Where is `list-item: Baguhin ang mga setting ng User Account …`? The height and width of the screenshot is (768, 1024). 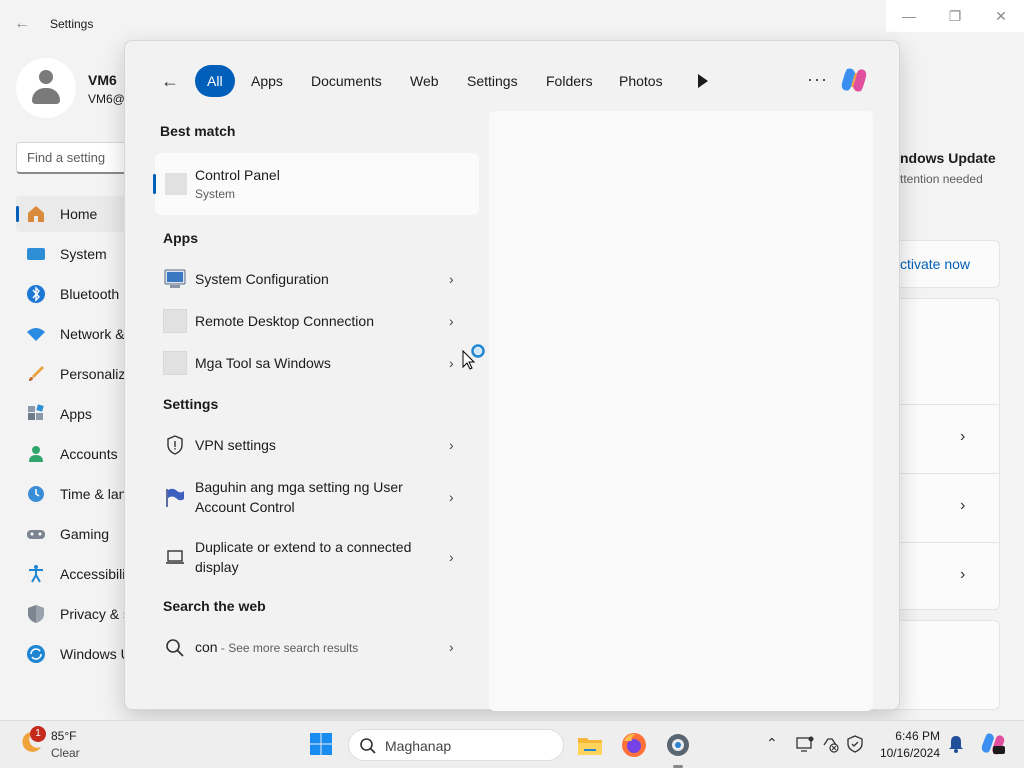
list-item: Baguhin ang mga setting ng User Account … is located at coordinates (310, 497).